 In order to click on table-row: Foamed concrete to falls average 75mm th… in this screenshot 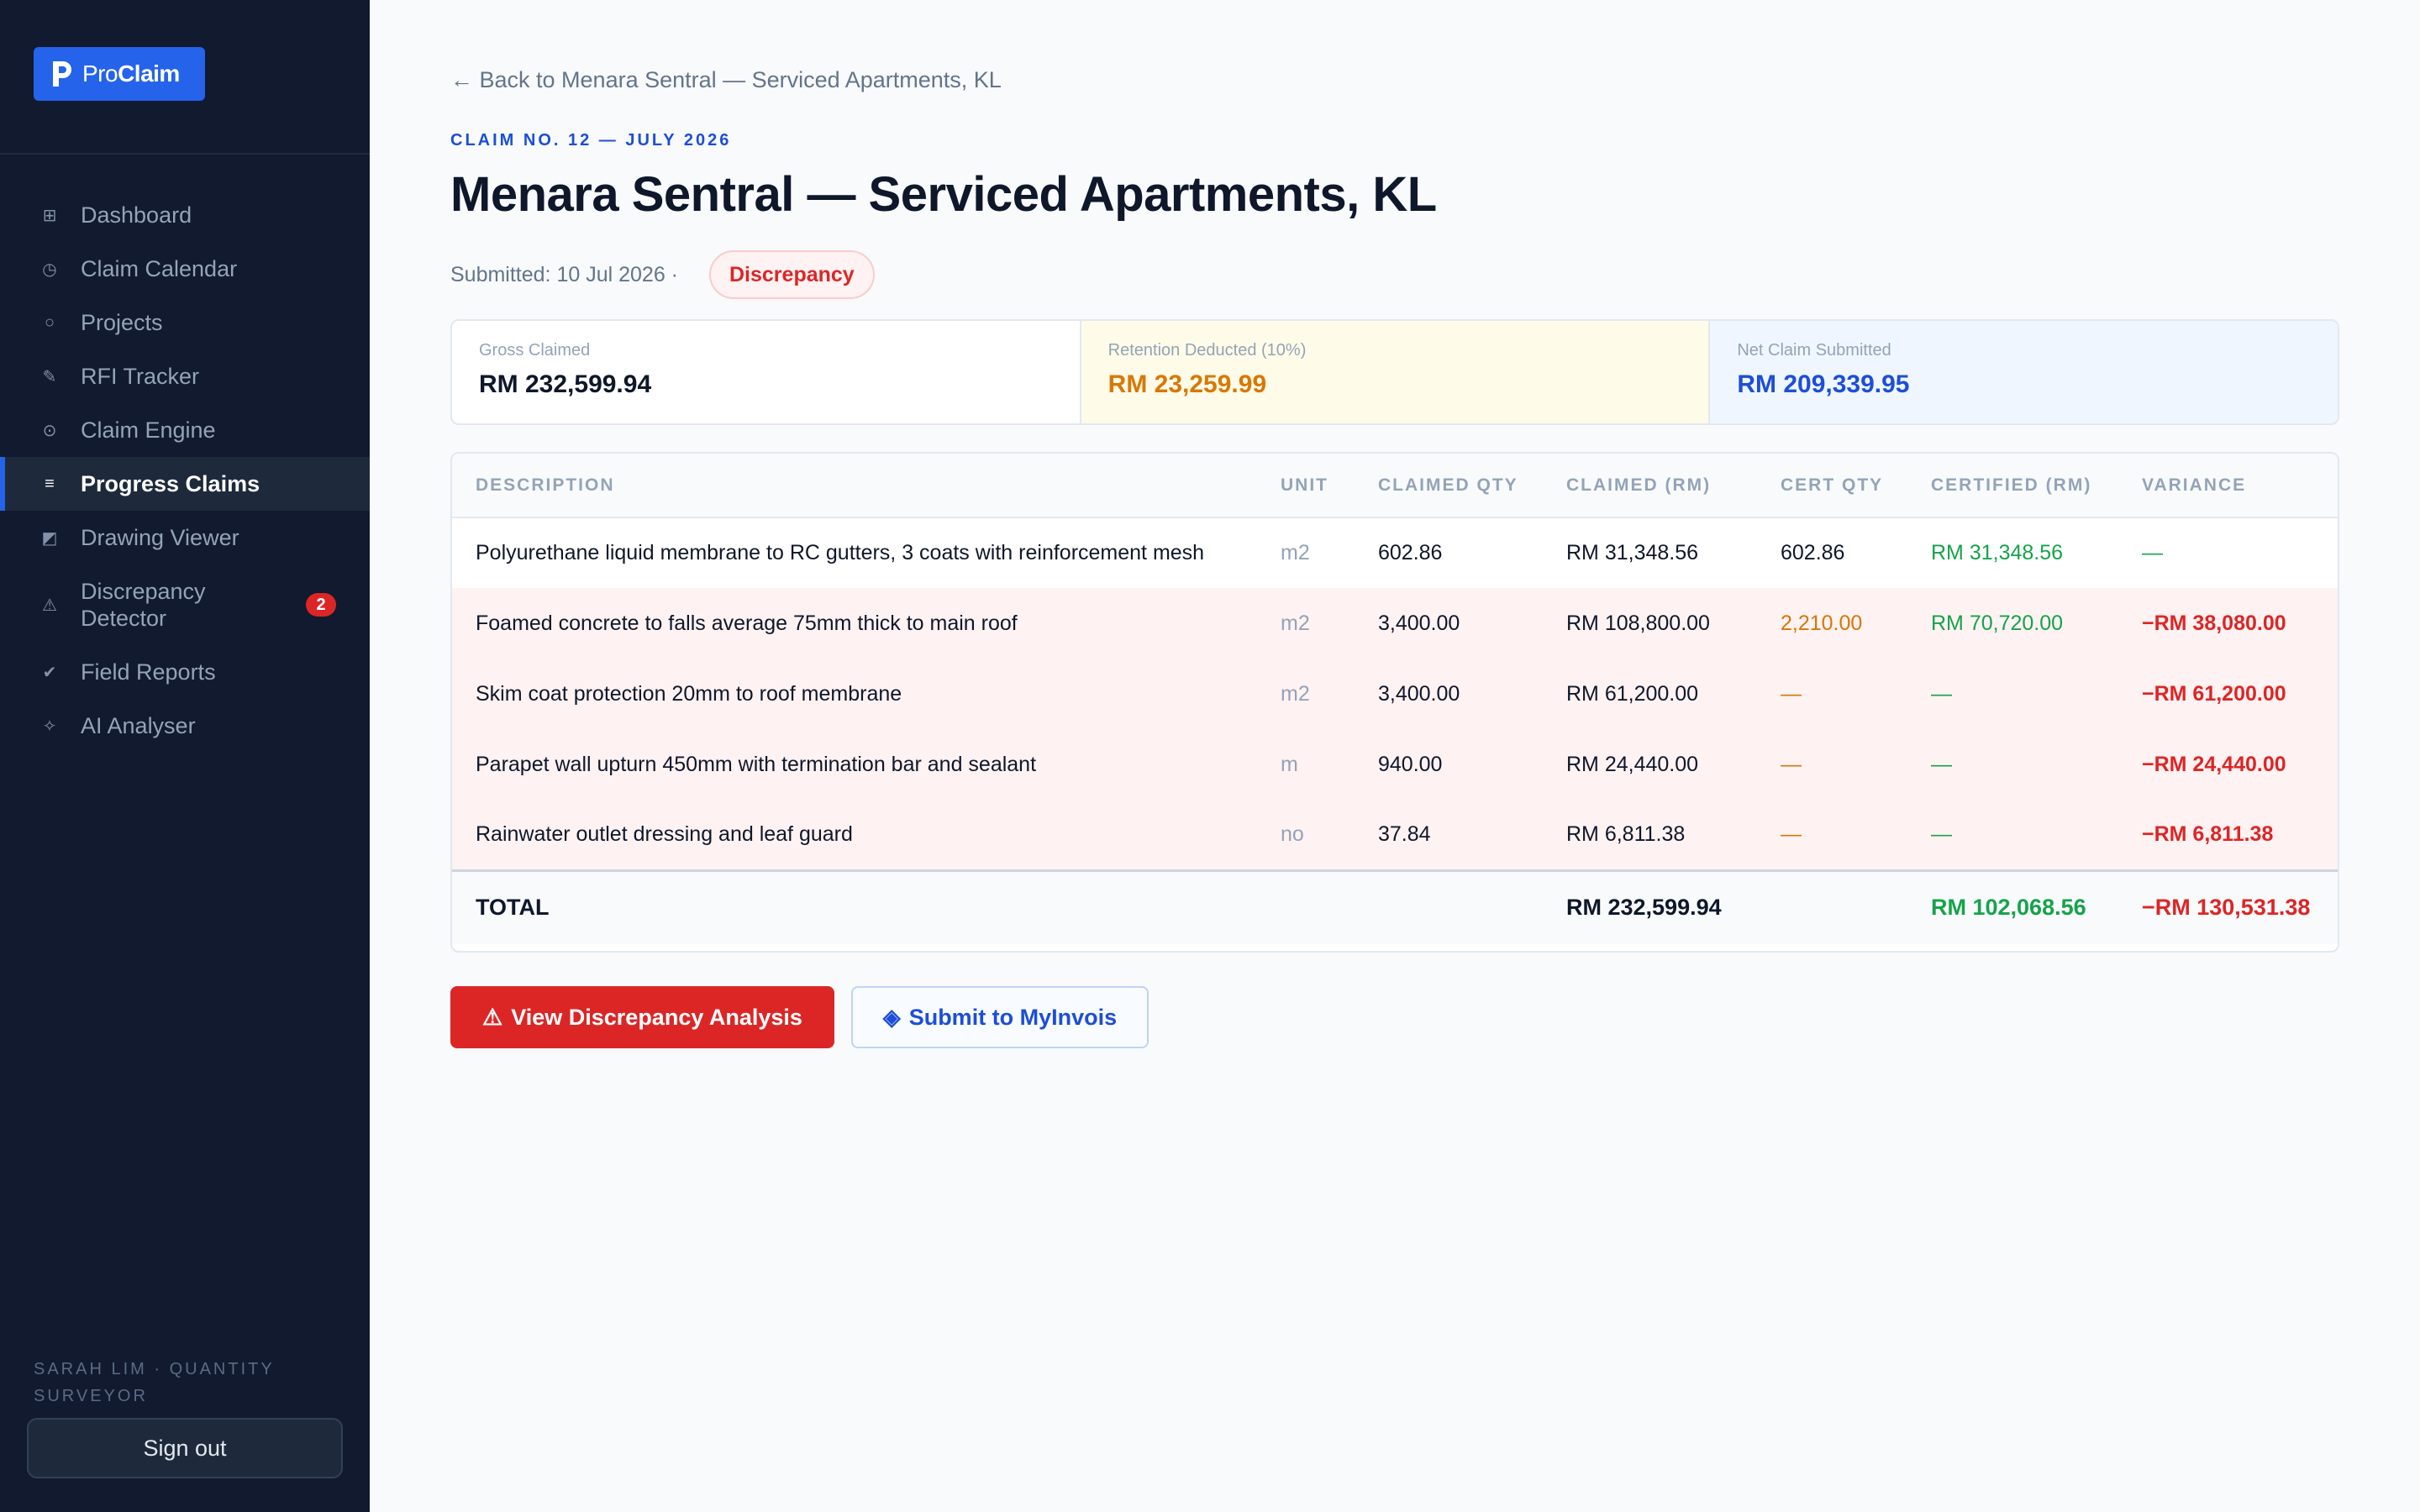, I will do `click(1395, 623)`.